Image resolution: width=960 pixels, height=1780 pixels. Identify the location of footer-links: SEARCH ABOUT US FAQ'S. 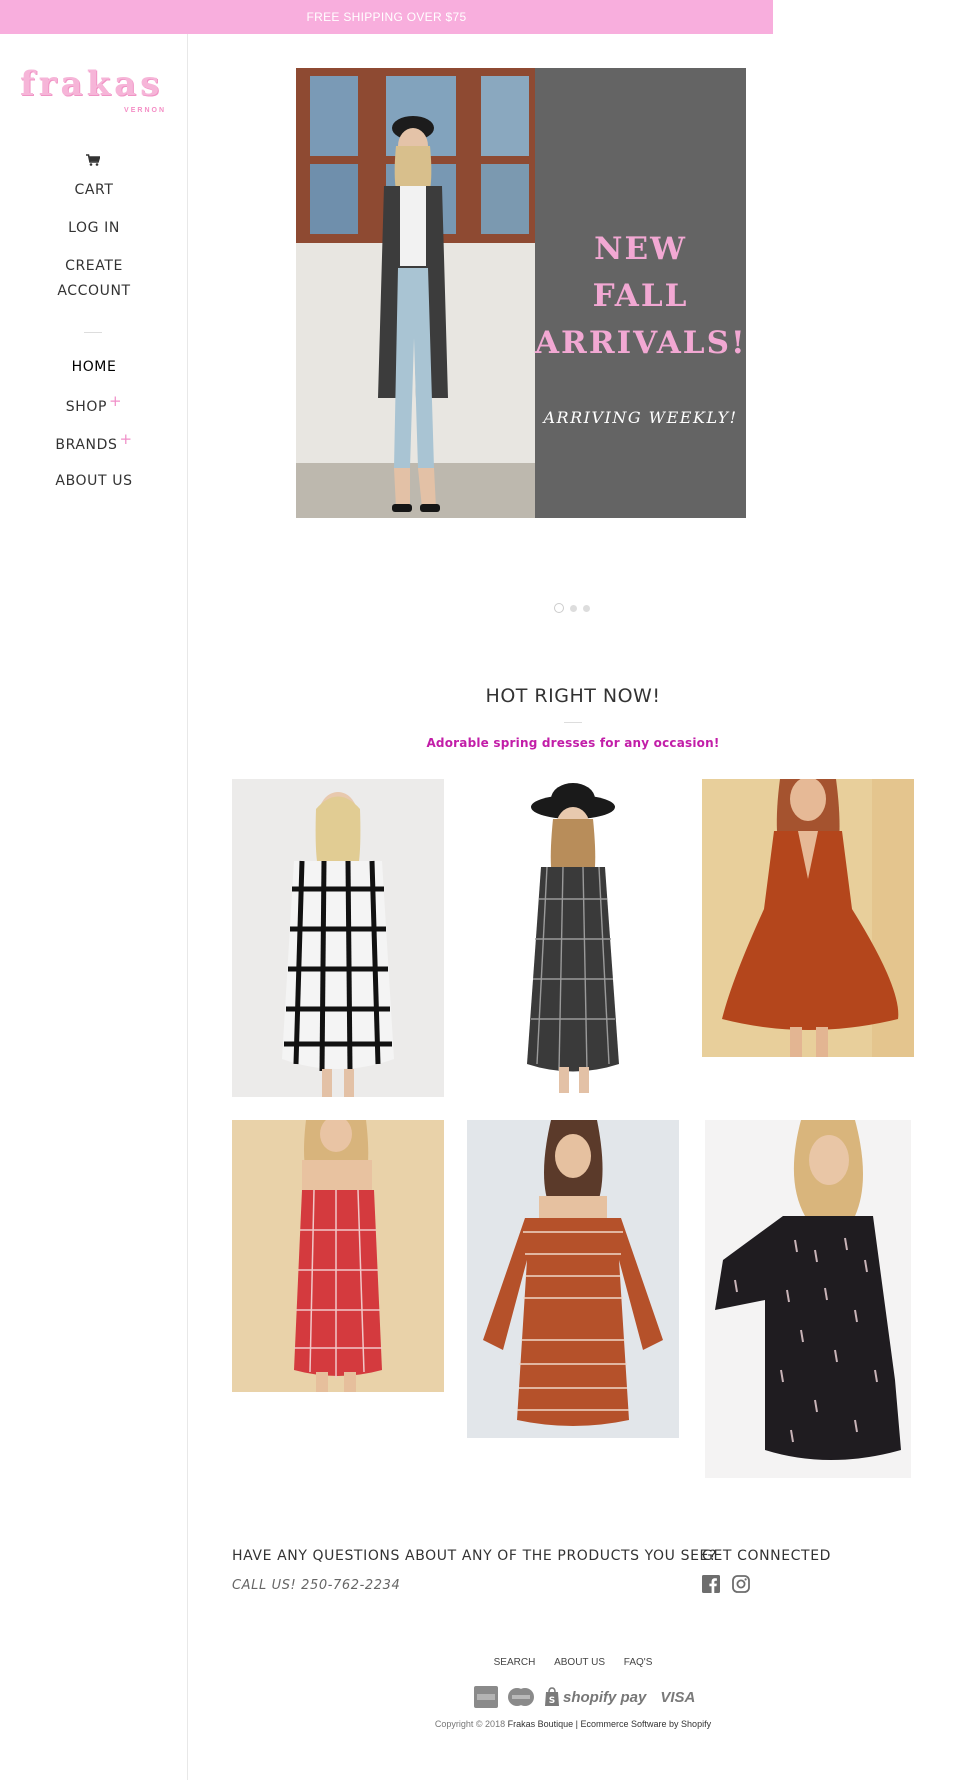
(573, 1662).